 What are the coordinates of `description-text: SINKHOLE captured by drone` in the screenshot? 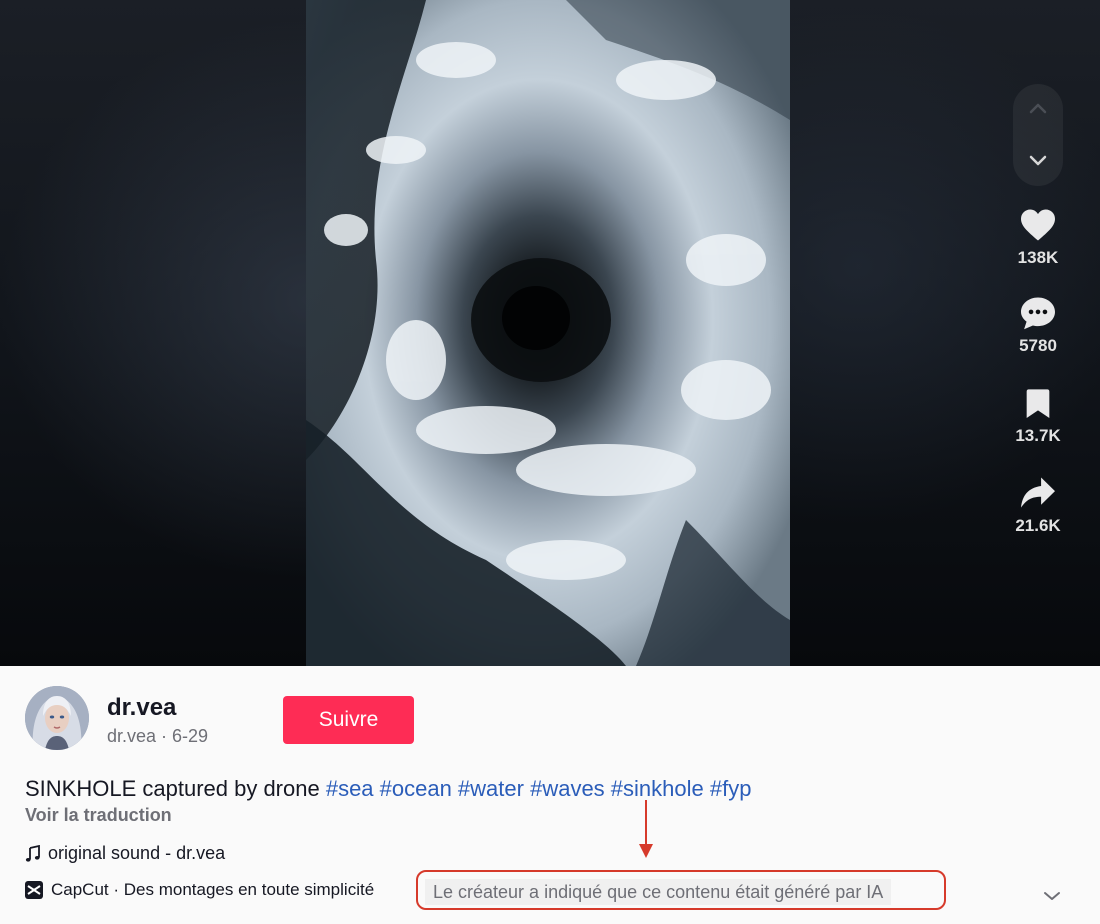 It's located at (175, 788).